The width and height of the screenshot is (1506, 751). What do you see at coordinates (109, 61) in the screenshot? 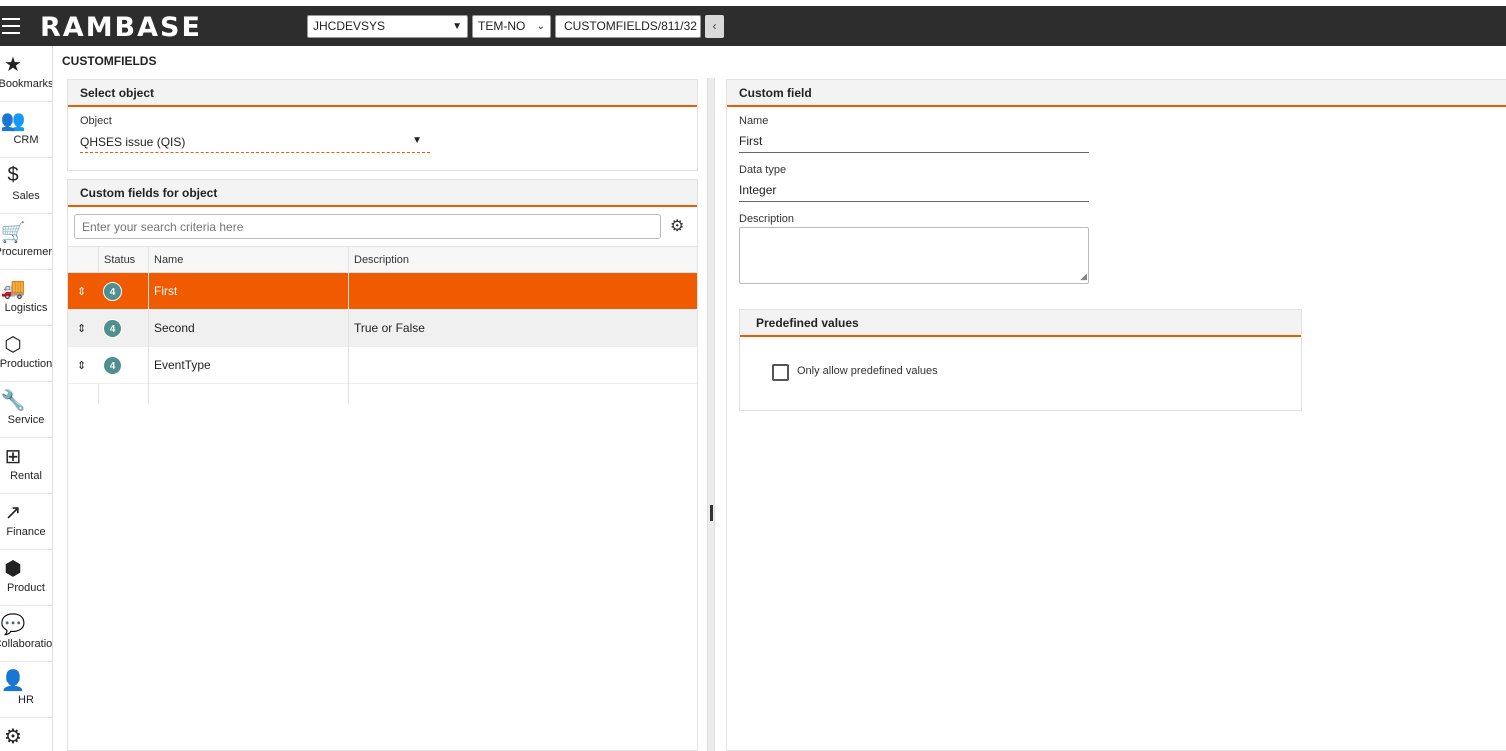
I see `page-title: CUSTOMFIELDS` at bounding box center [109, 61].